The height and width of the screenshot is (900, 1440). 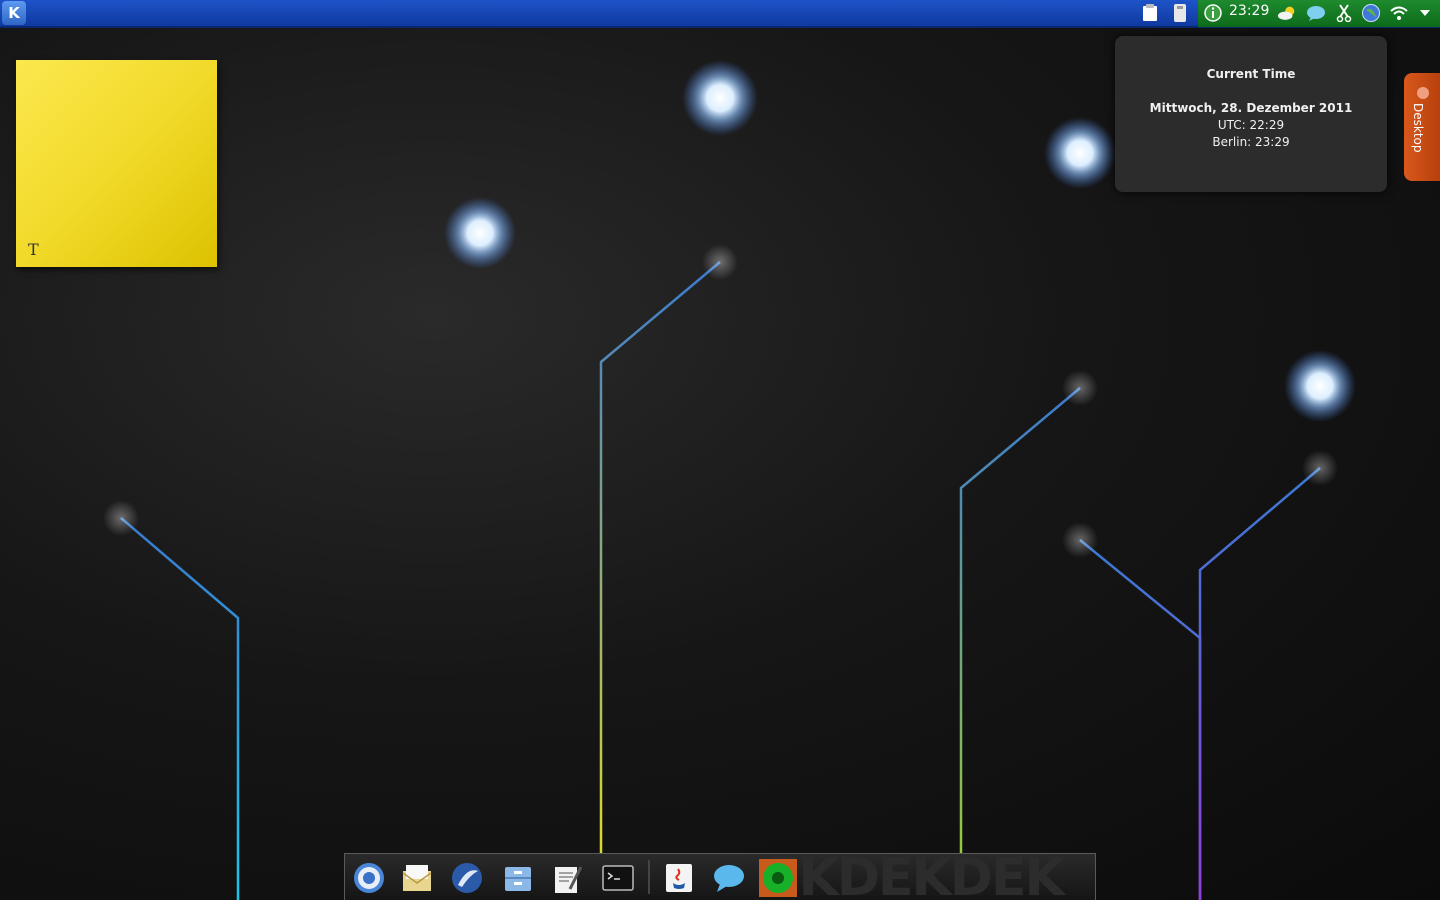 What do you see at coordinates (1251, 74) in the screenshot?
I see `tooltip-title: Current Time` at bounding box center [1251, 74].